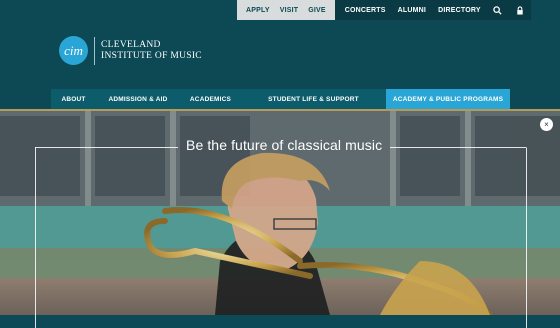  Describe the element at coordinates (94, 50) in the screenshot. I see `logo-divider` at that location.